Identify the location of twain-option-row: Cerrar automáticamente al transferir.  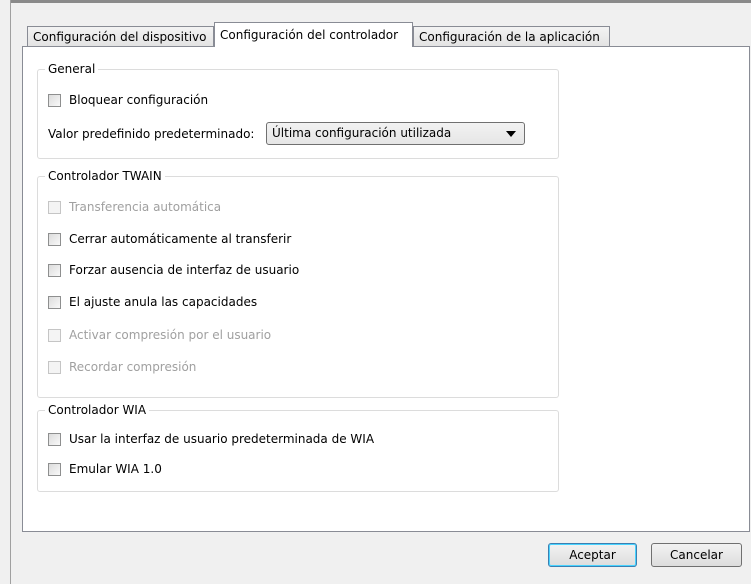
(169, 239).